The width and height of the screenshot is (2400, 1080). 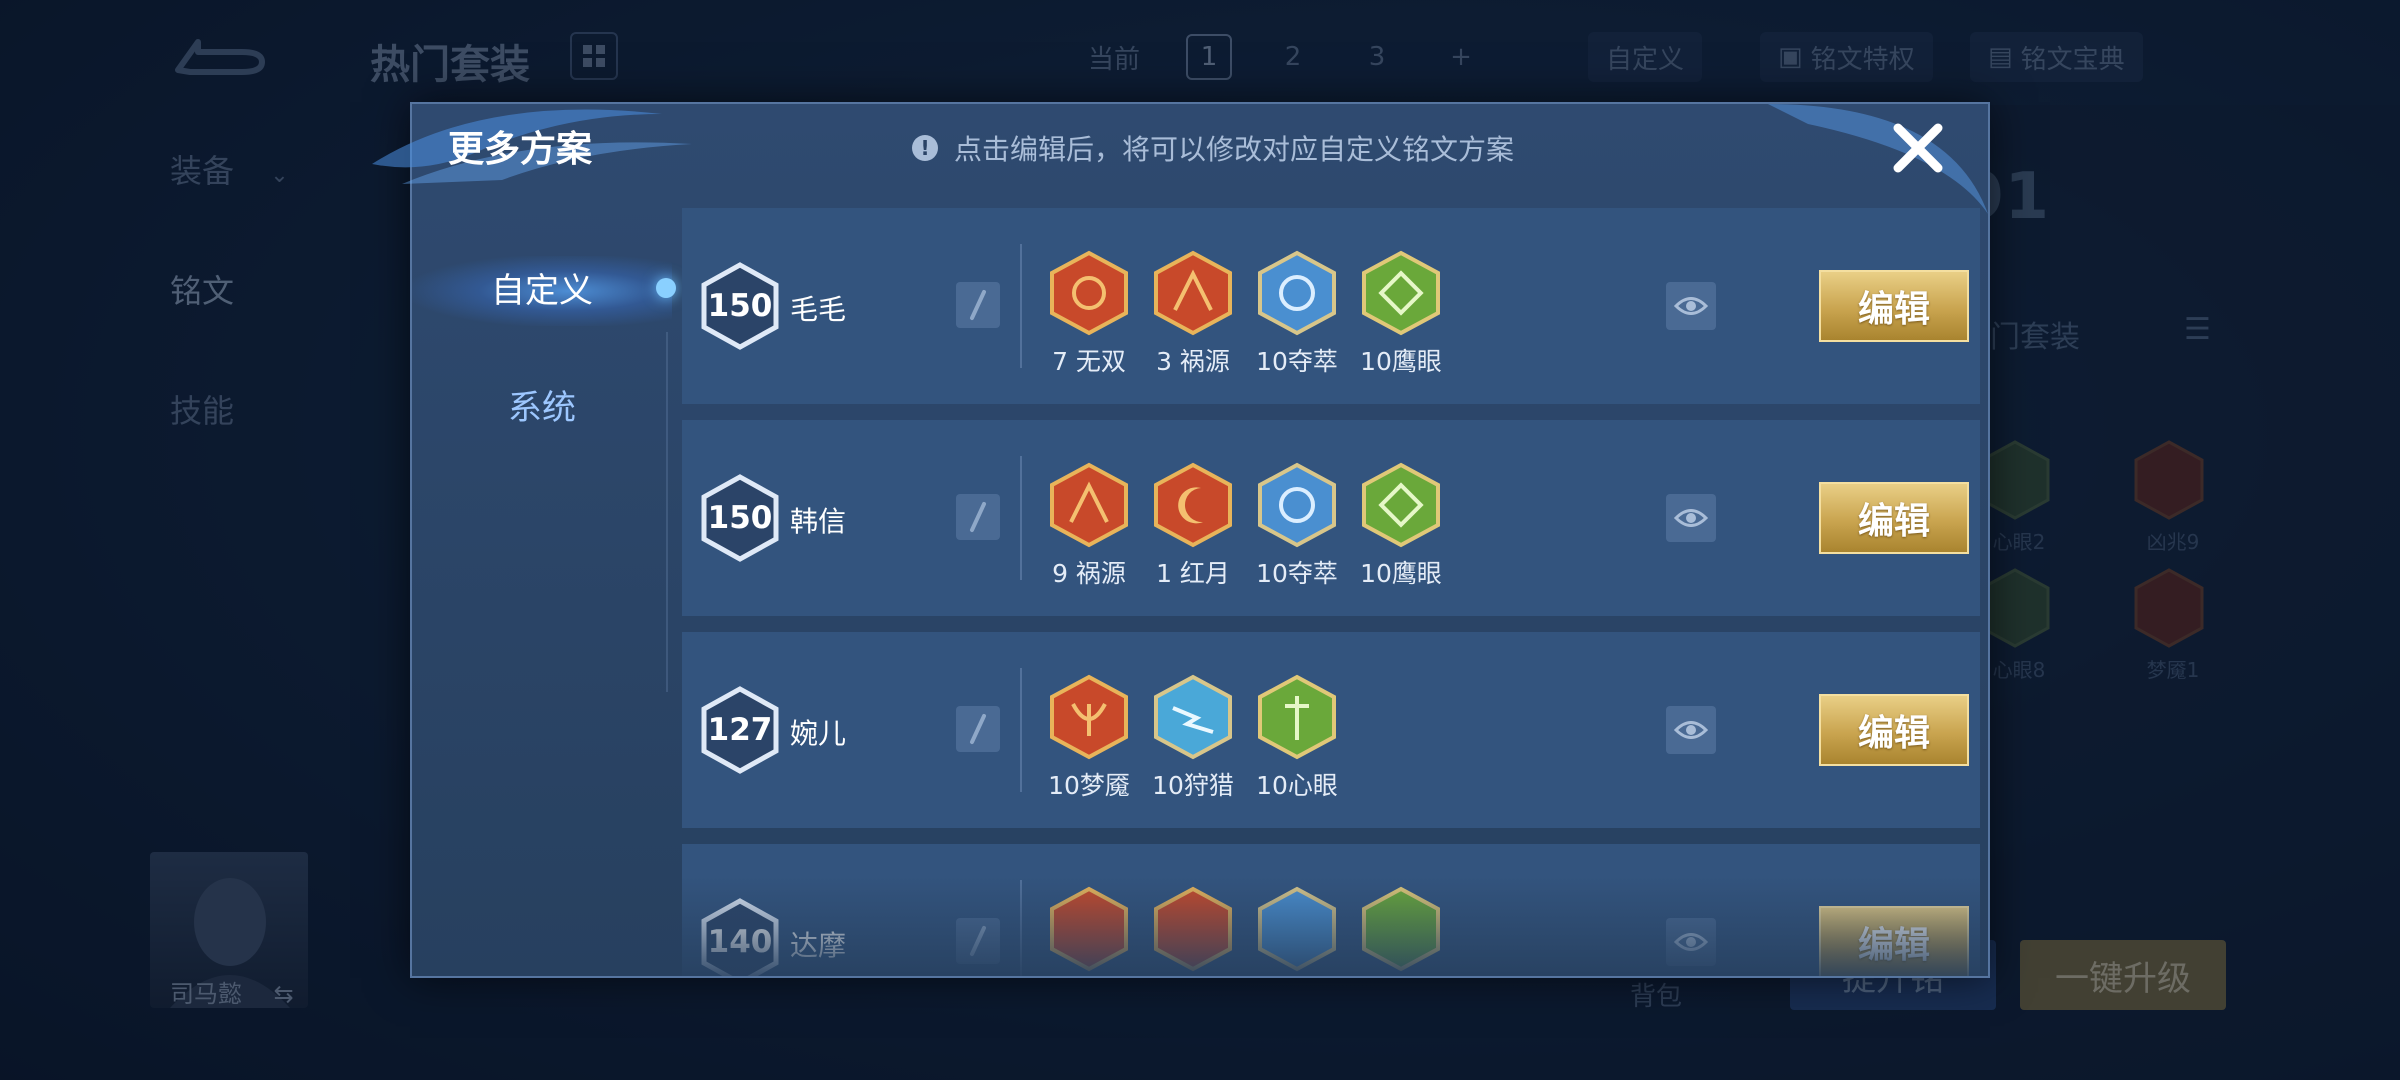 I want to click on hint-text: ! 点击编辑后，将可以修改对应自定义铭文方案, so click(x=1213, y=148).